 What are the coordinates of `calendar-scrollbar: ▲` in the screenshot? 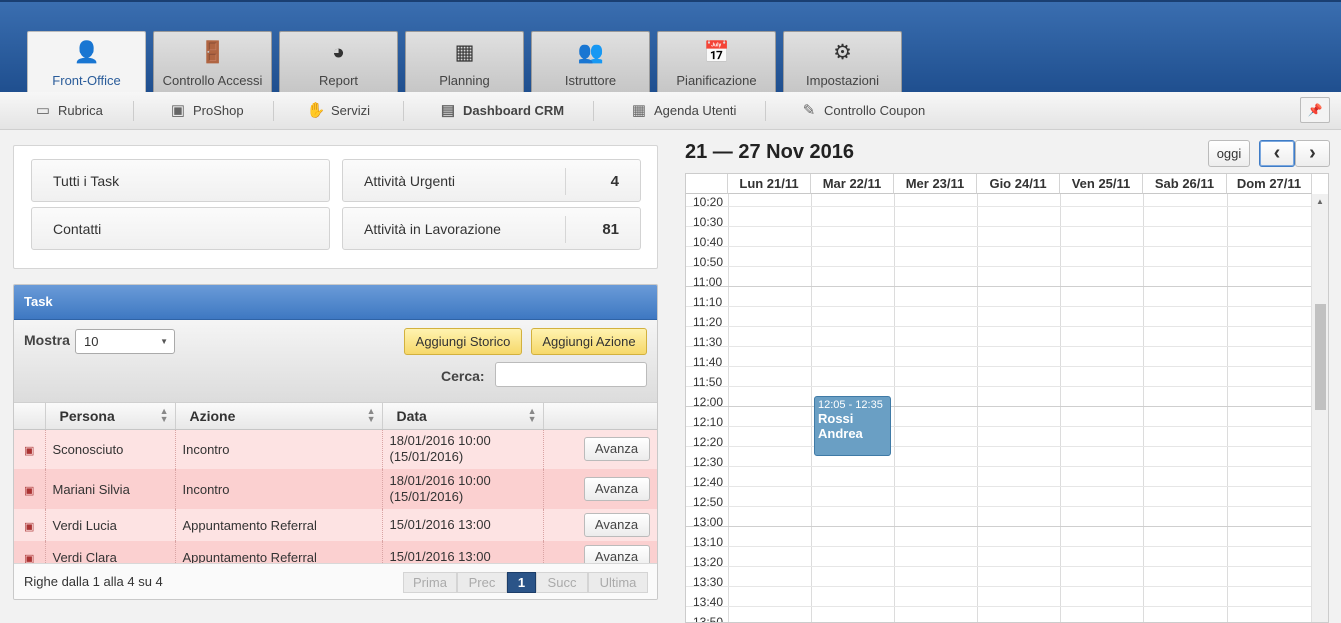 It's located at (1319, 408).